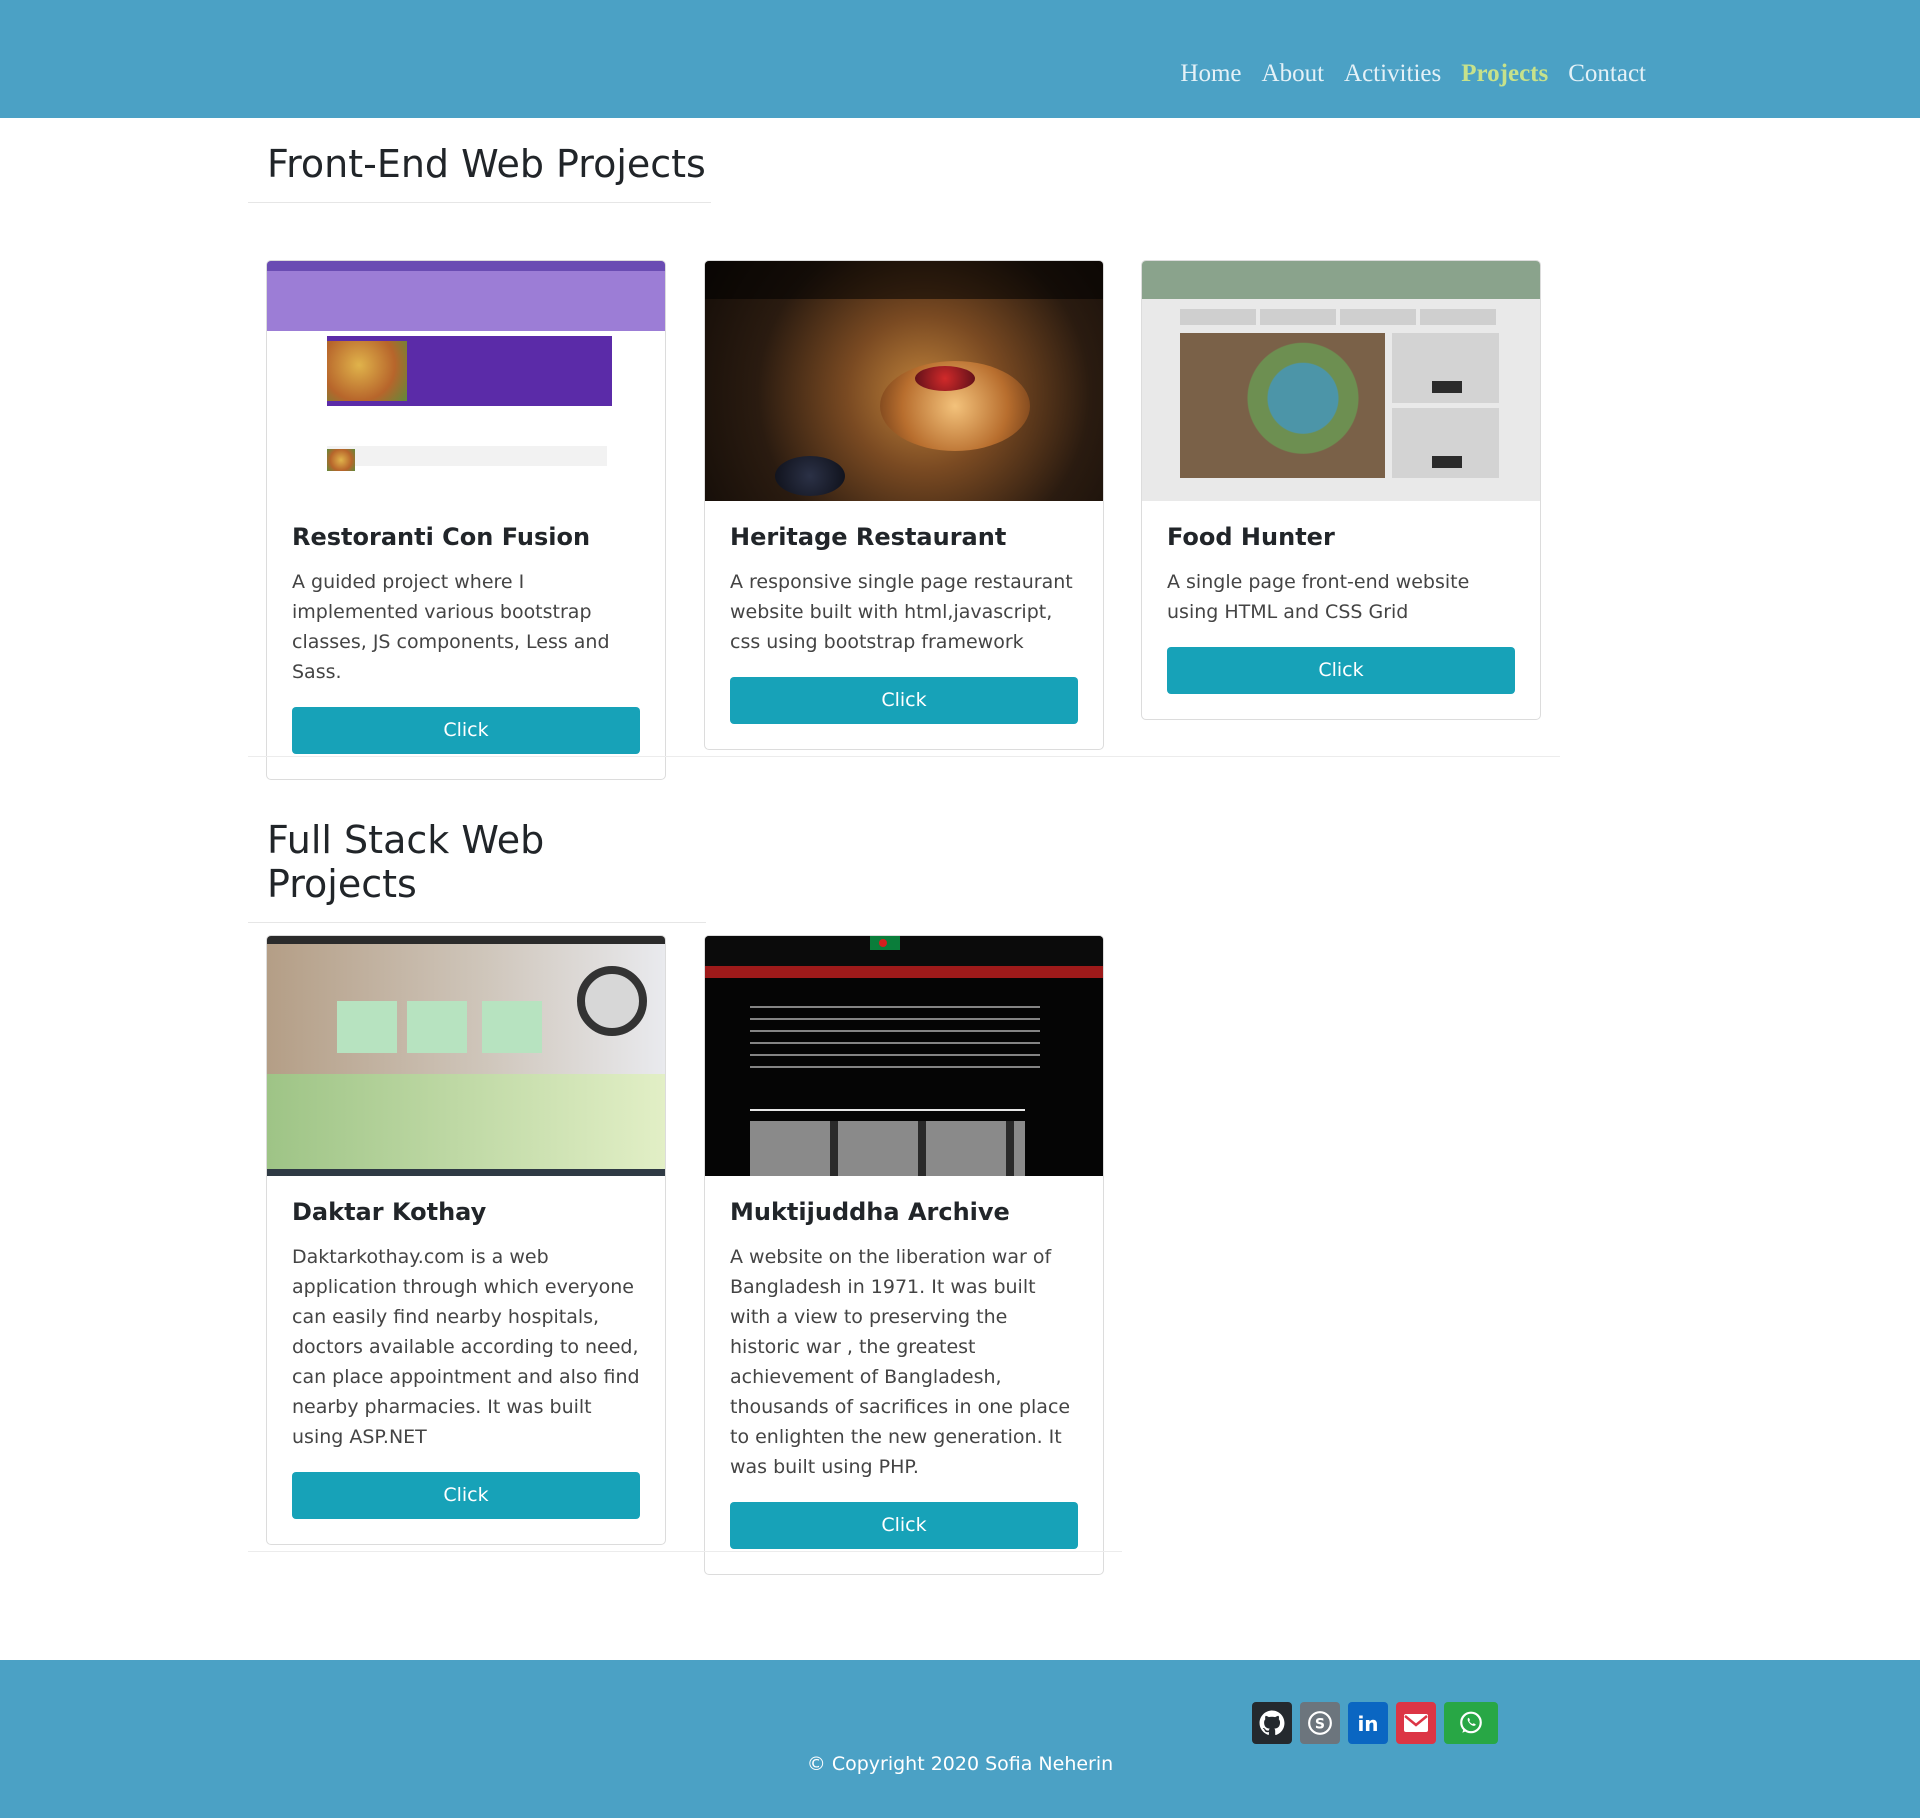 The height and width of the screenshot is (1818, 1920). I want to click on github-icon, so click(1272, 1723).